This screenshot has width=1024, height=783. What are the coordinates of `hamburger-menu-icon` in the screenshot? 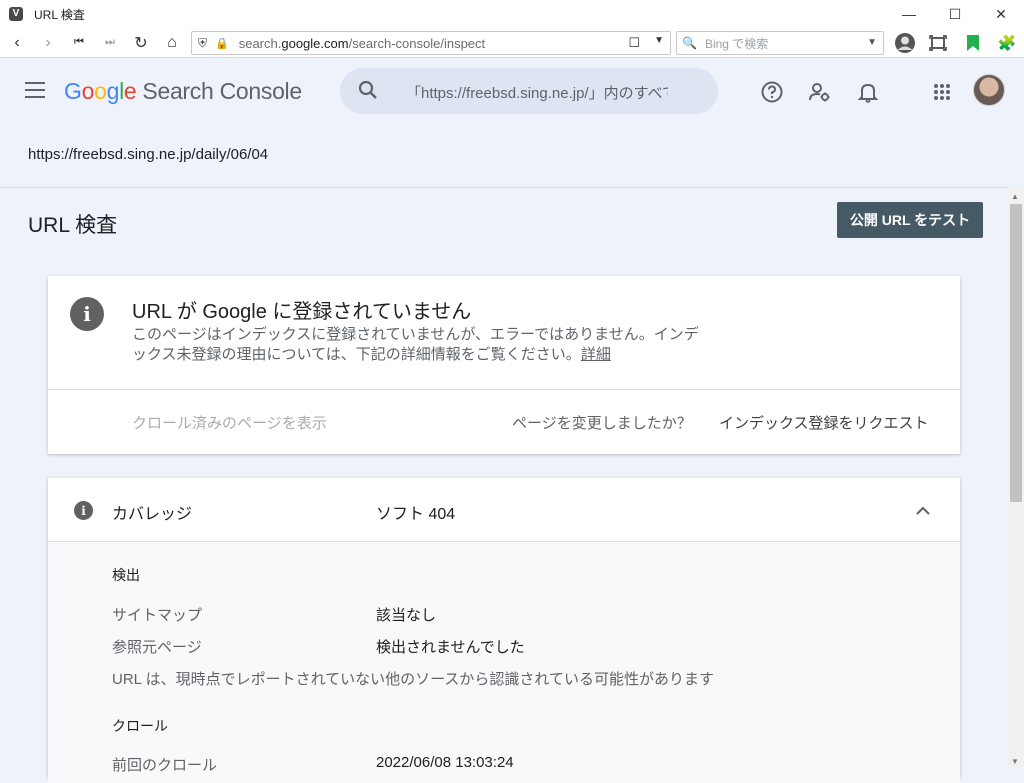 It's located at (35, 90).